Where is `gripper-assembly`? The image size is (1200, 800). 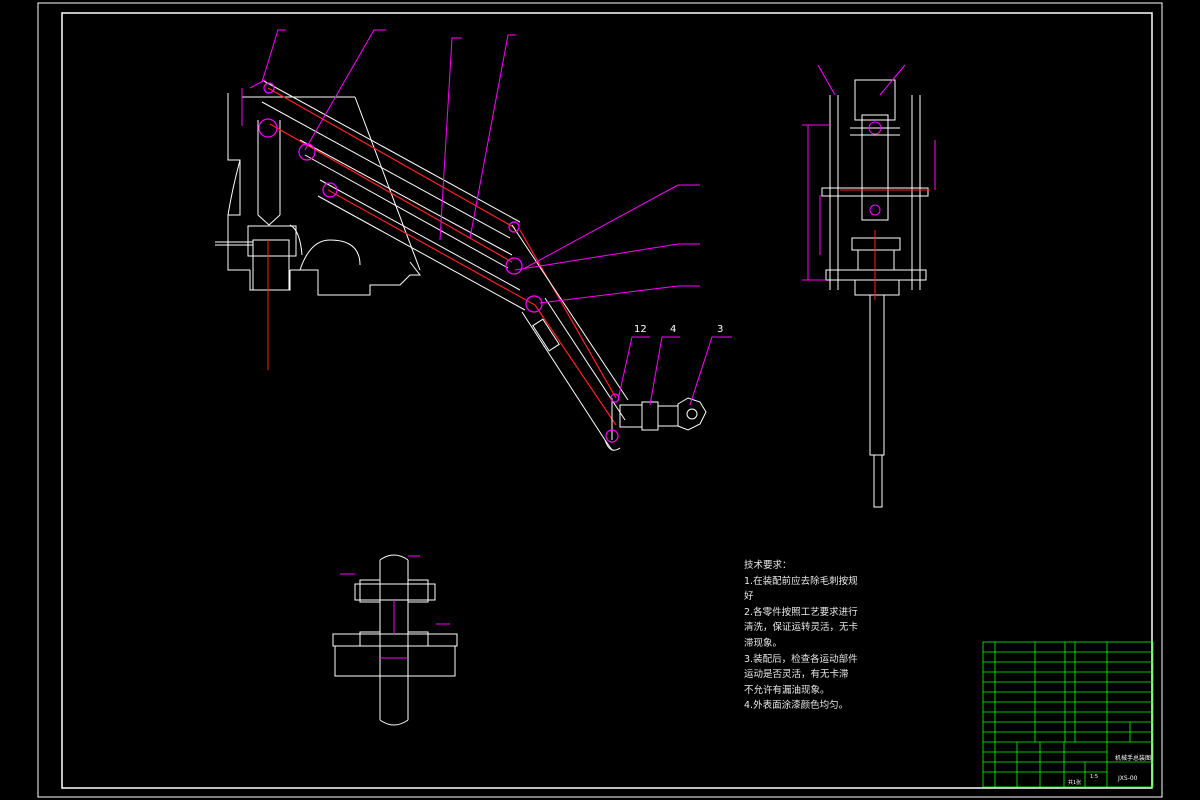 gripper-assembly is located at coordinates (659, 418).